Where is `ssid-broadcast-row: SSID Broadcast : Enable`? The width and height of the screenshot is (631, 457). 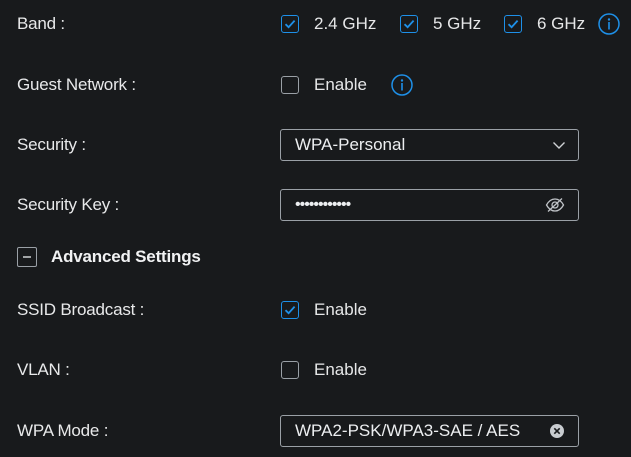 ssid-broadcast-row: SSID Broadcast : Enable is located at coordinates (315, 310).